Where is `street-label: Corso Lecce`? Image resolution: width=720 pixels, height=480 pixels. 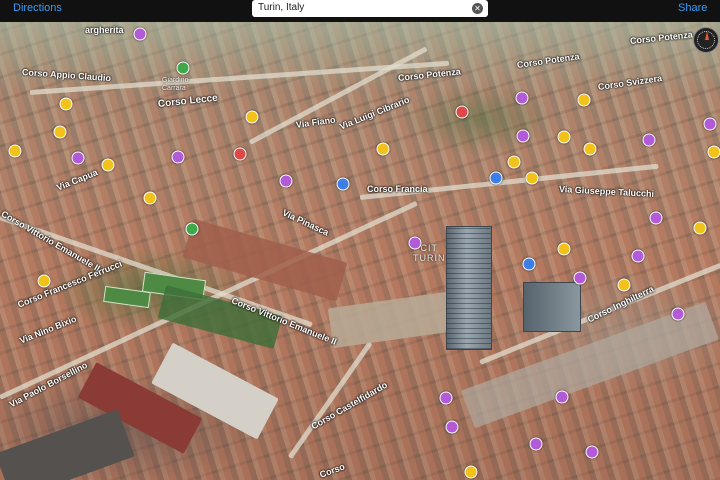
street-label: Corso Lecce is located at coordinates (188, 101).